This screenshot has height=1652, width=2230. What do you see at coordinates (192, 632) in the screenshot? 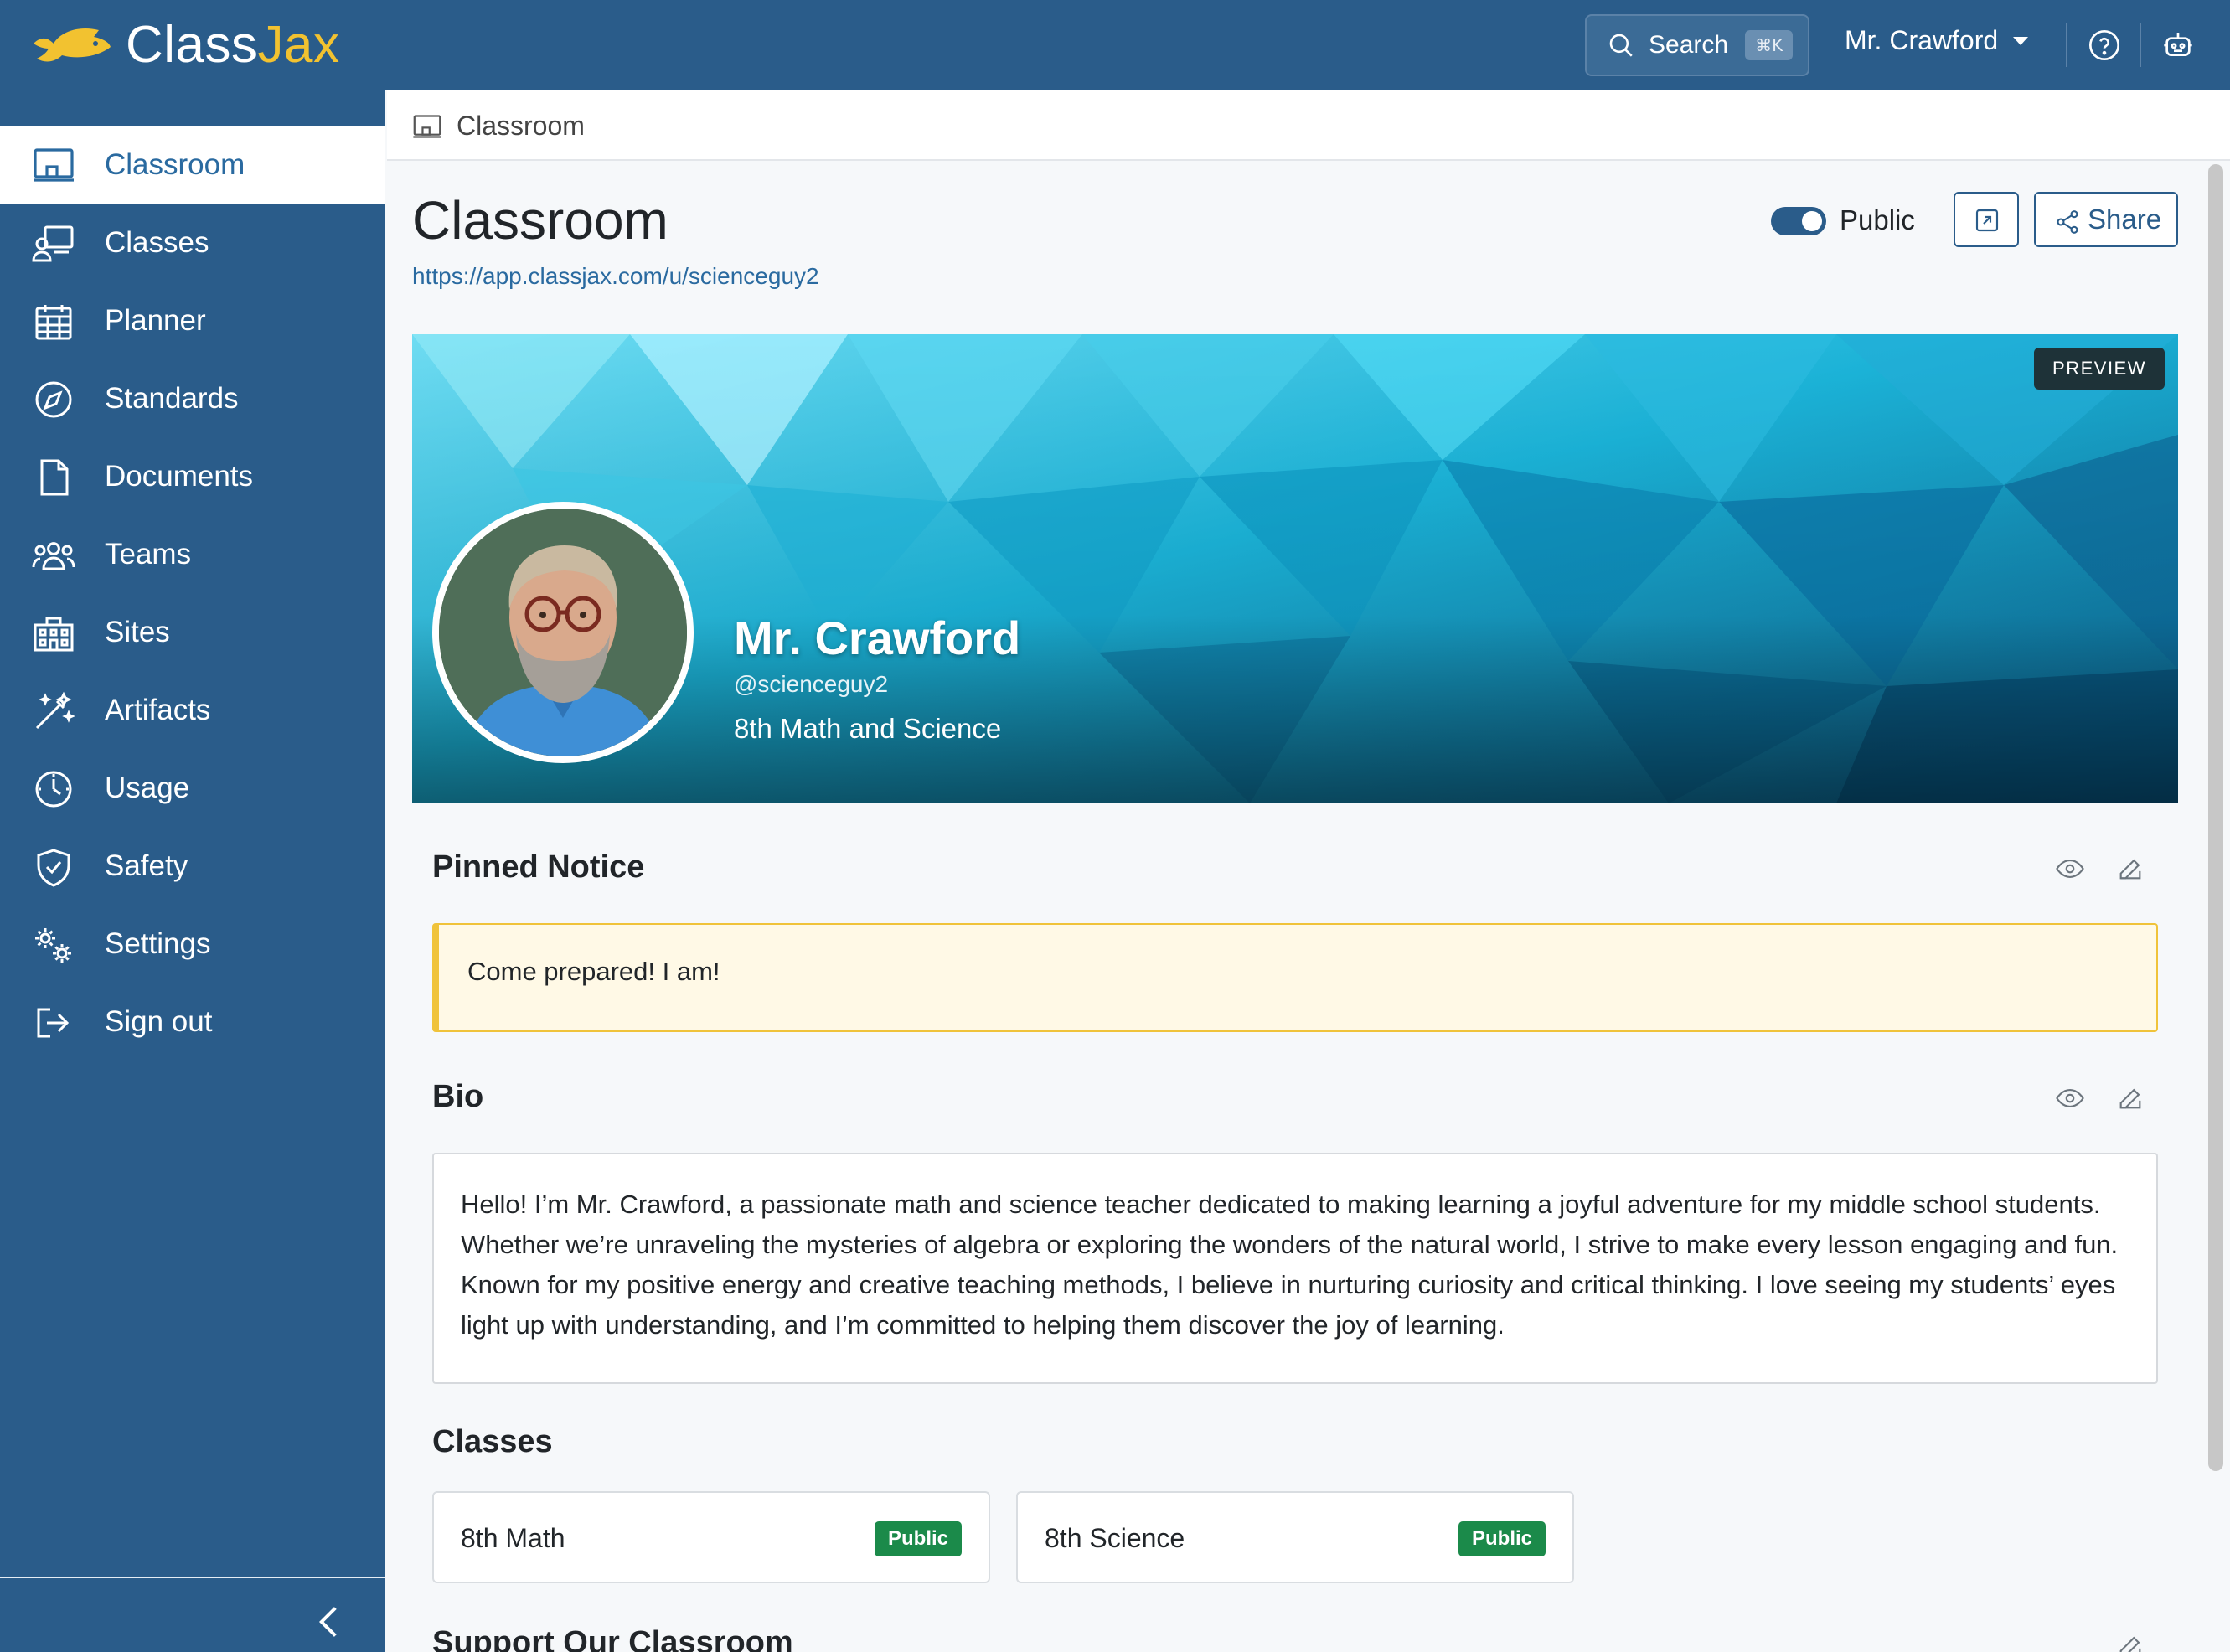
I see `sidebar-item-sites: Sites` at bounding box center [192, 632].